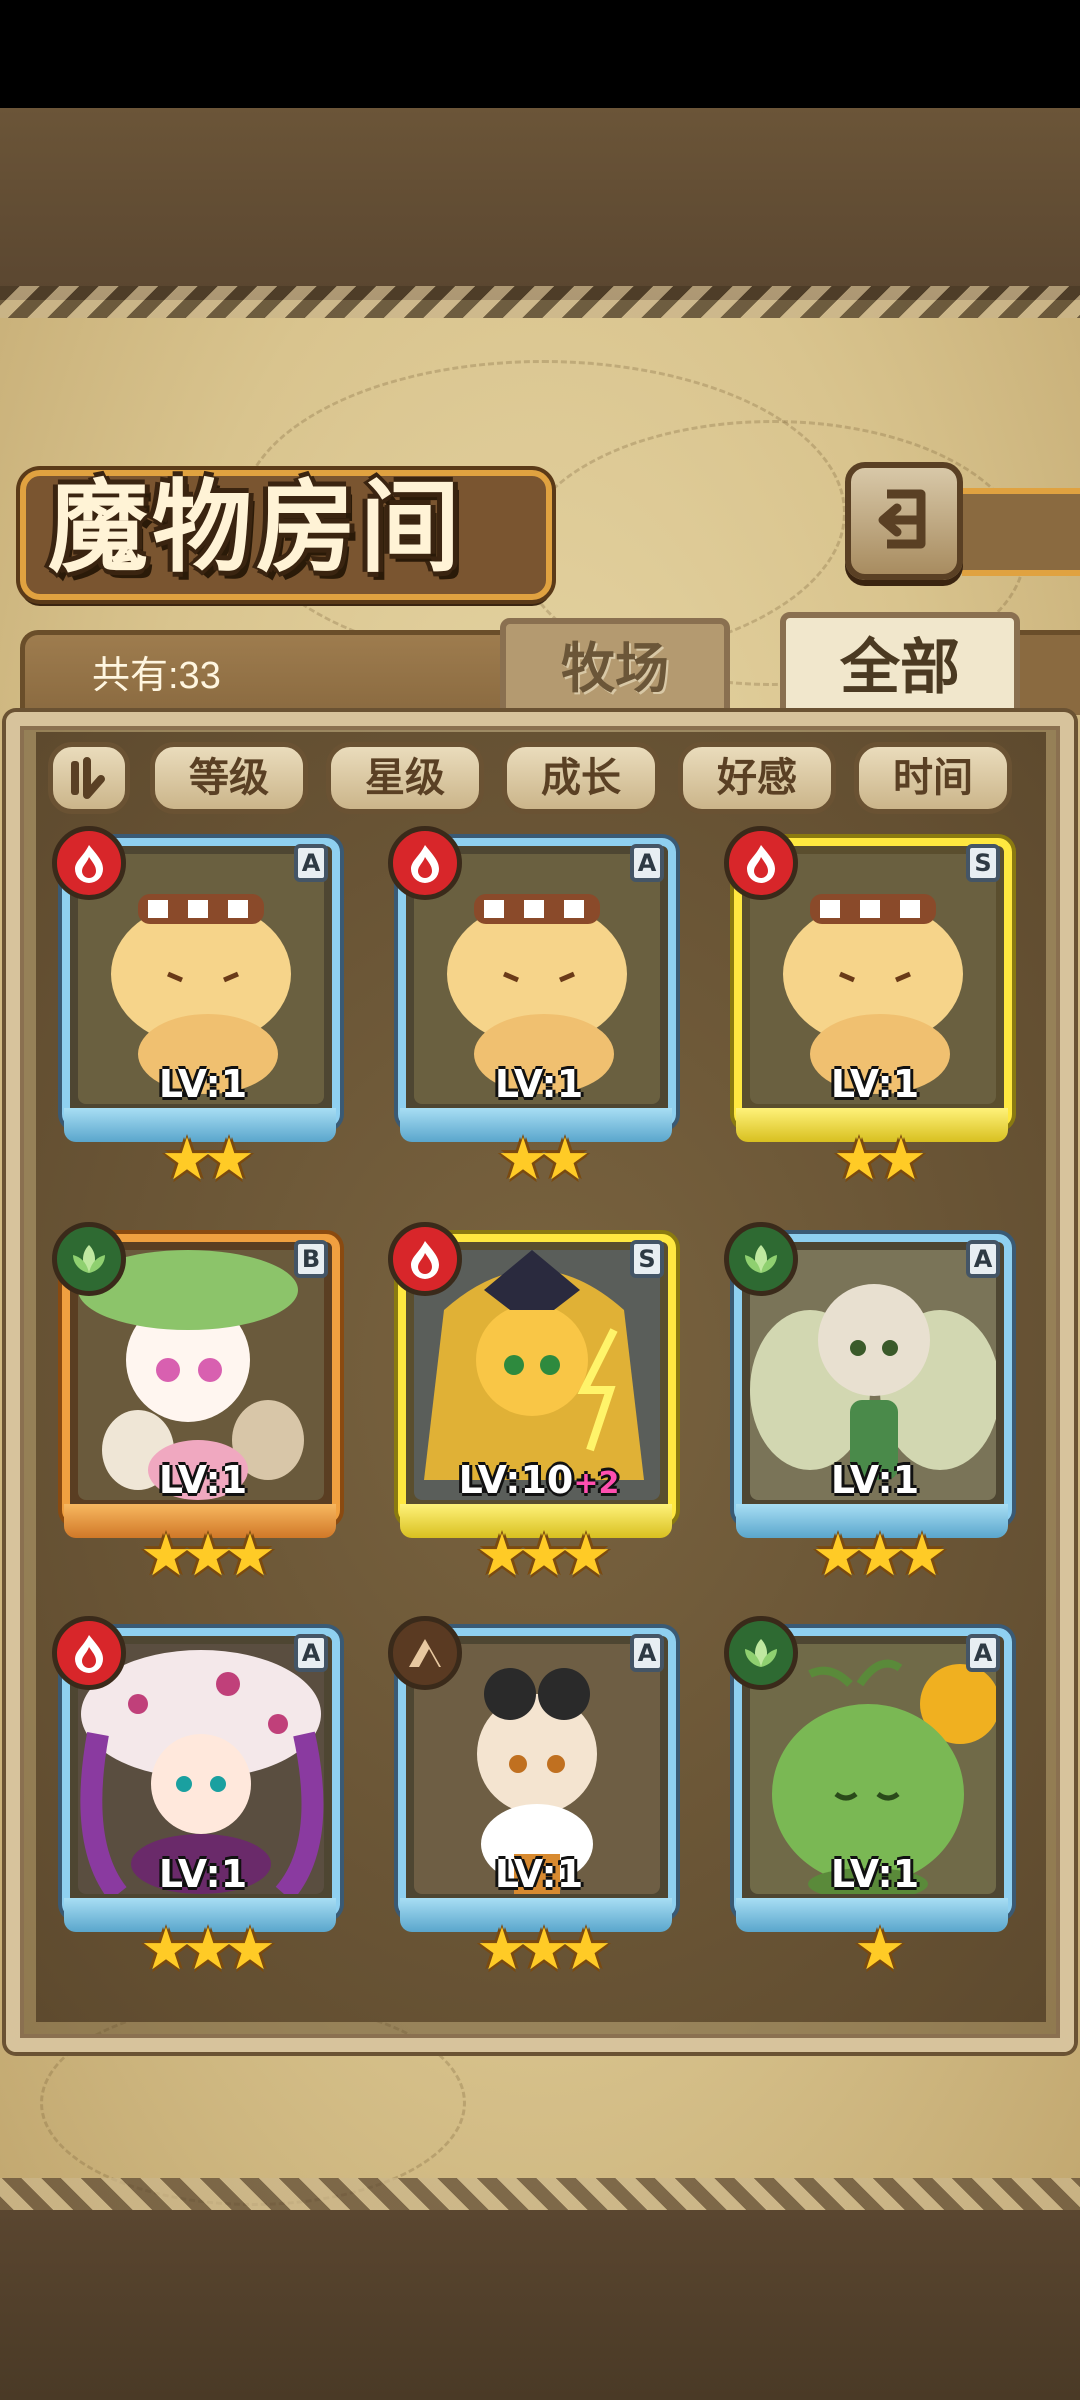 Image resolution: width=1080 pixels, height=2400 pixels. What do you see at coordinates (540, 54) in the screenshot?
I see `status-bar` at bounding box center [540, 54].